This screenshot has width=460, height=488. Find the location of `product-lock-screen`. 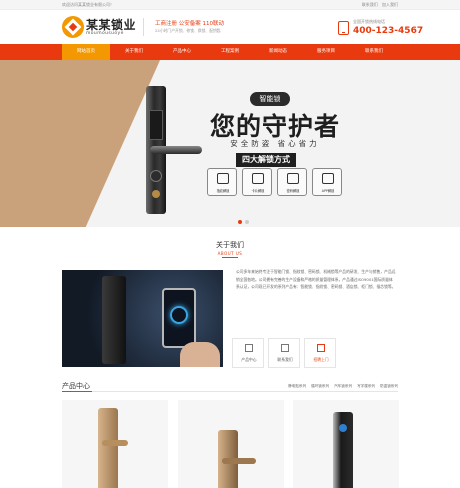

product-lock-screen is located at coordinates (343, 428).